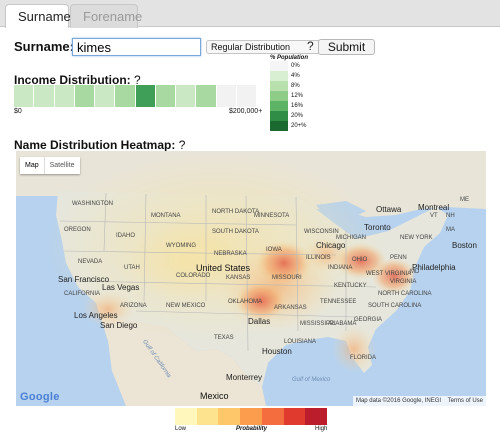 Image resolution: width=500 pixels, height=437 pixels. I want to click on distribution-select-value: Regular Distribution, so click(251, 47).